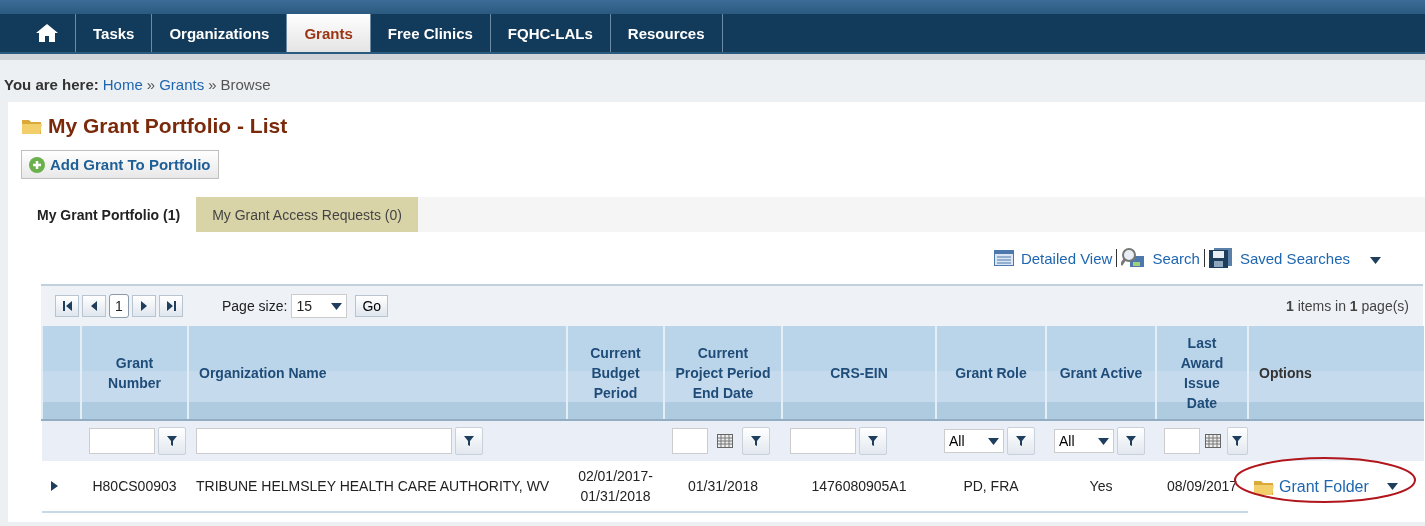  Describe the element at coordinates (1294, 258) in the screenshot. I see `view-link: Saved Searches` at that location.